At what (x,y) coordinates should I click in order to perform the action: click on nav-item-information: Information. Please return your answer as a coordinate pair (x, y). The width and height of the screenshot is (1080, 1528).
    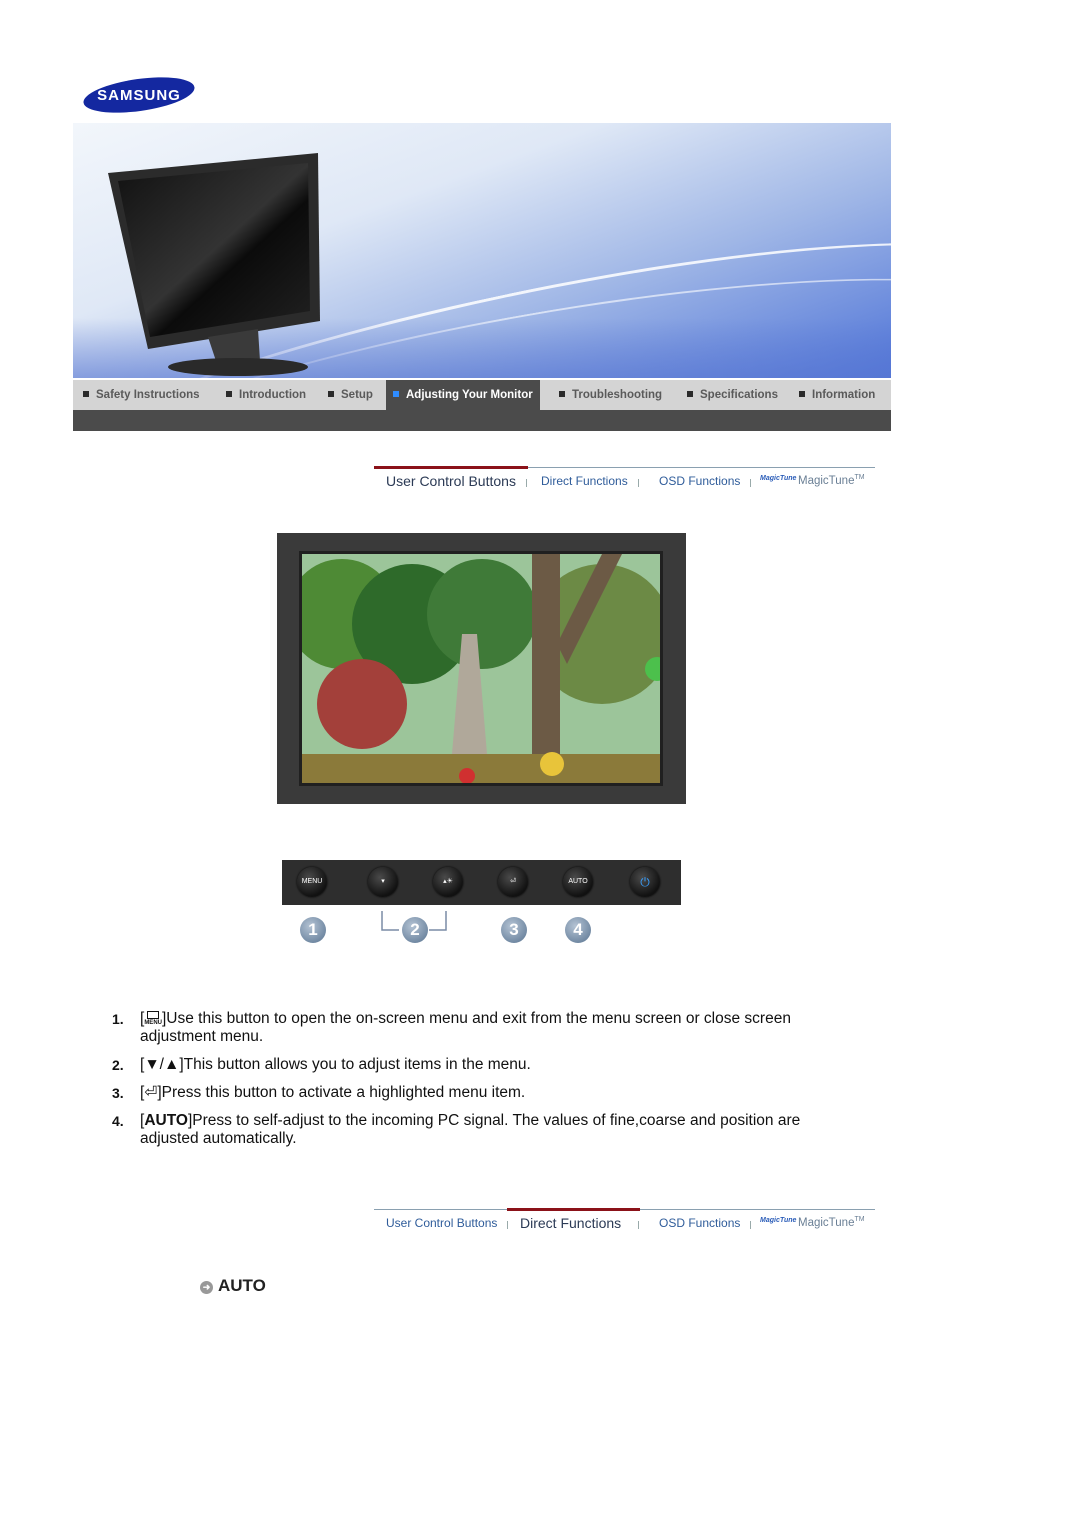
    Looking at the image, I should click on (837, 395).